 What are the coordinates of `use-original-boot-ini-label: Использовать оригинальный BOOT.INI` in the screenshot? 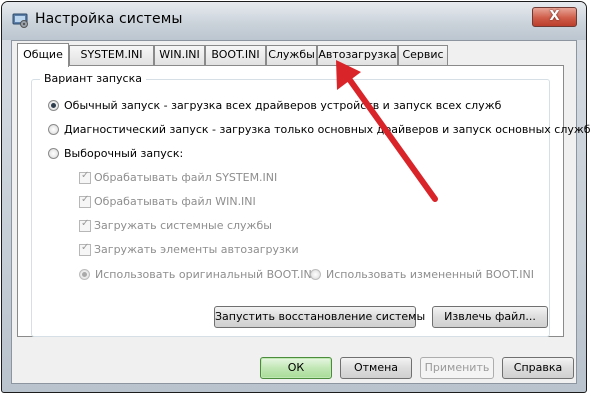 It's located at (205, 274).